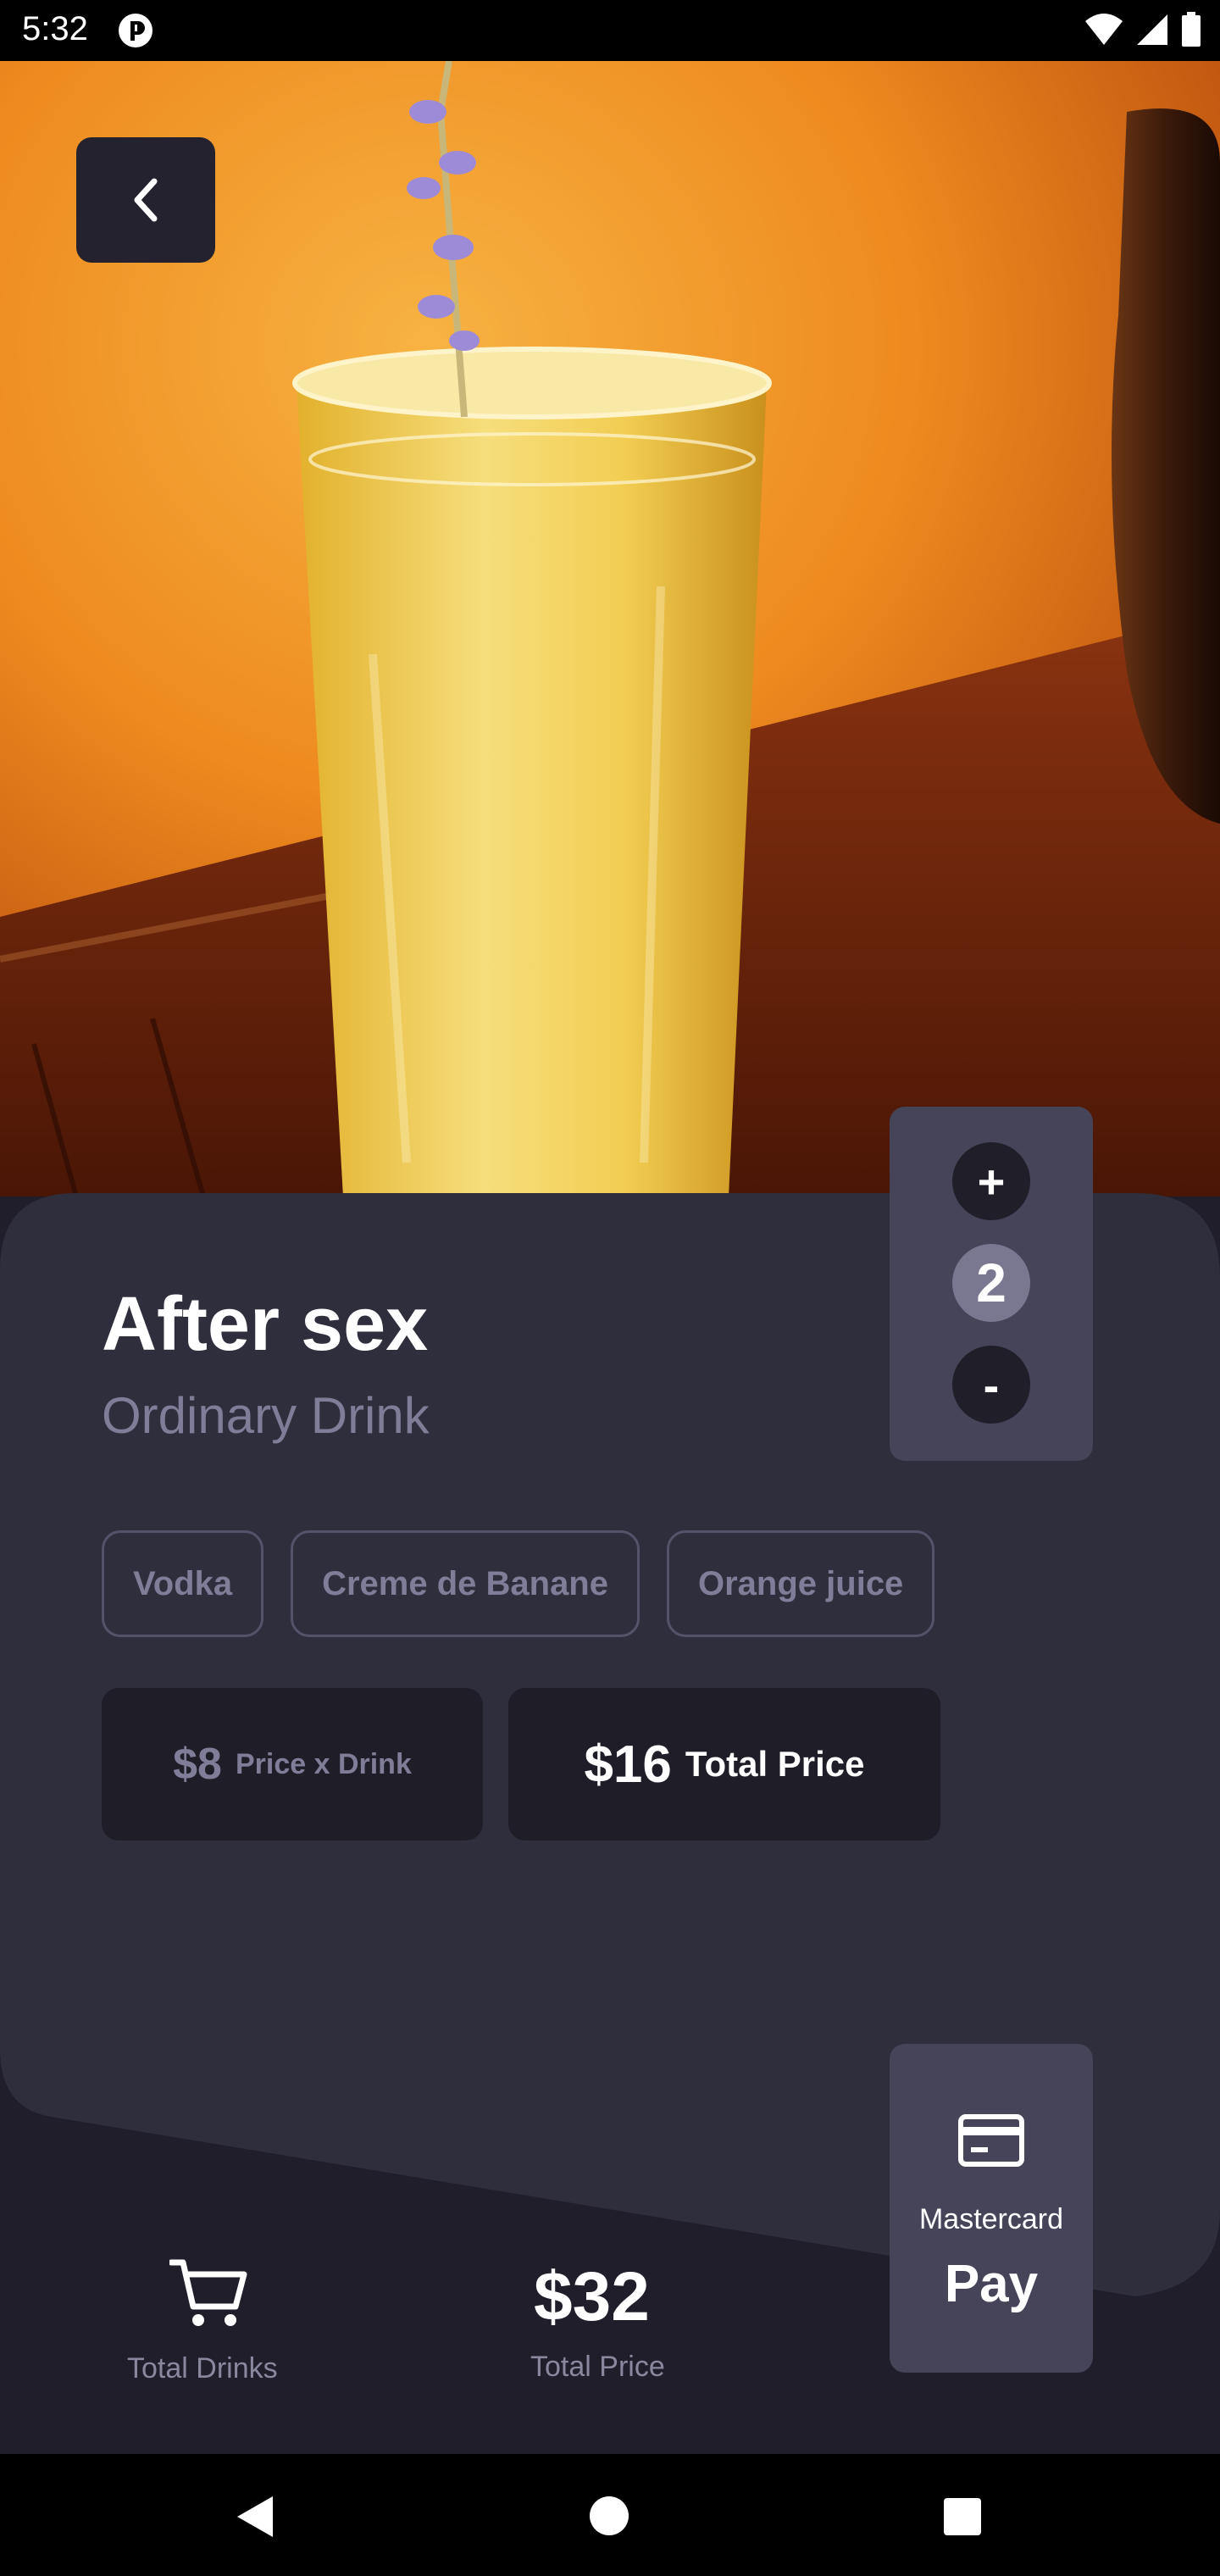  I want to click on nav-recents-icon, so click(962, 2516).